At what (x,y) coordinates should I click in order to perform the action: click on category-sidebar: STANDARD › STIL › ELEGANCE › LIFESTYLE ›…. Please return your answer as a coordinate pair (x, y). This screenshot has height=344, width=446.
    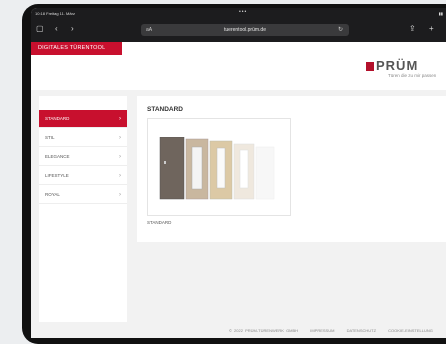
    Looking at the image, I should click on (83, 209).